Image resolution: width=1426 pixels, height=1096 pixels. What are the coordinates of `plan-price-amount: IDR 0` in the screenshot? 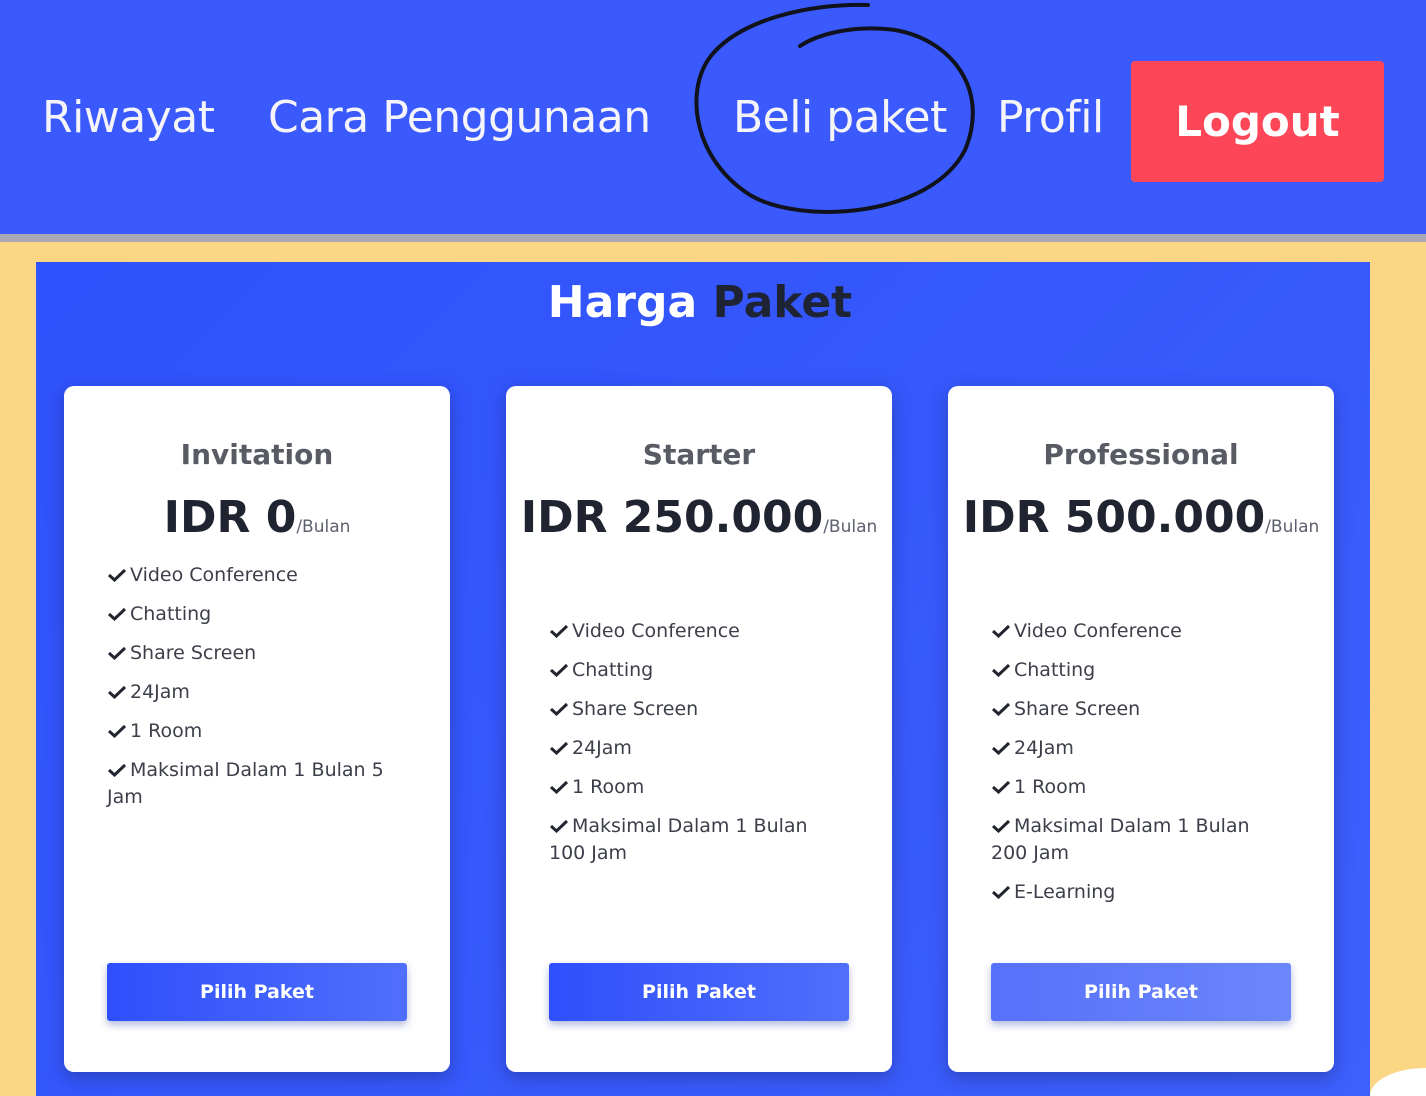 It's located at (230, 517).